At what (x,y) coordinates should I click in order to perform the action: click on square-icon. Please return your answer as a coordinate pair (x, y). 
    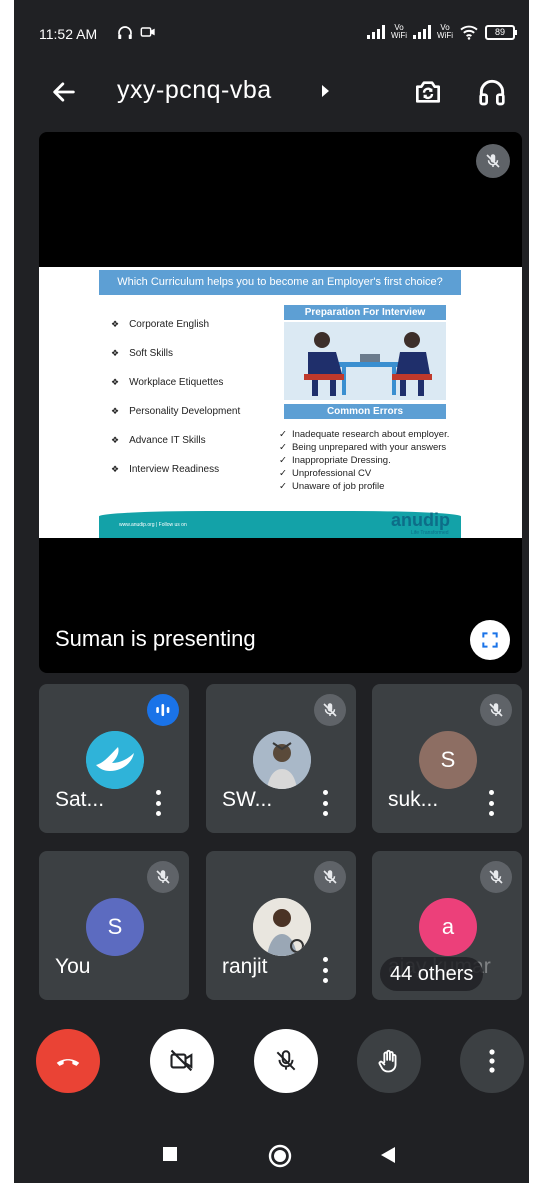
    Looking at the image, I should click on (170, 1154).